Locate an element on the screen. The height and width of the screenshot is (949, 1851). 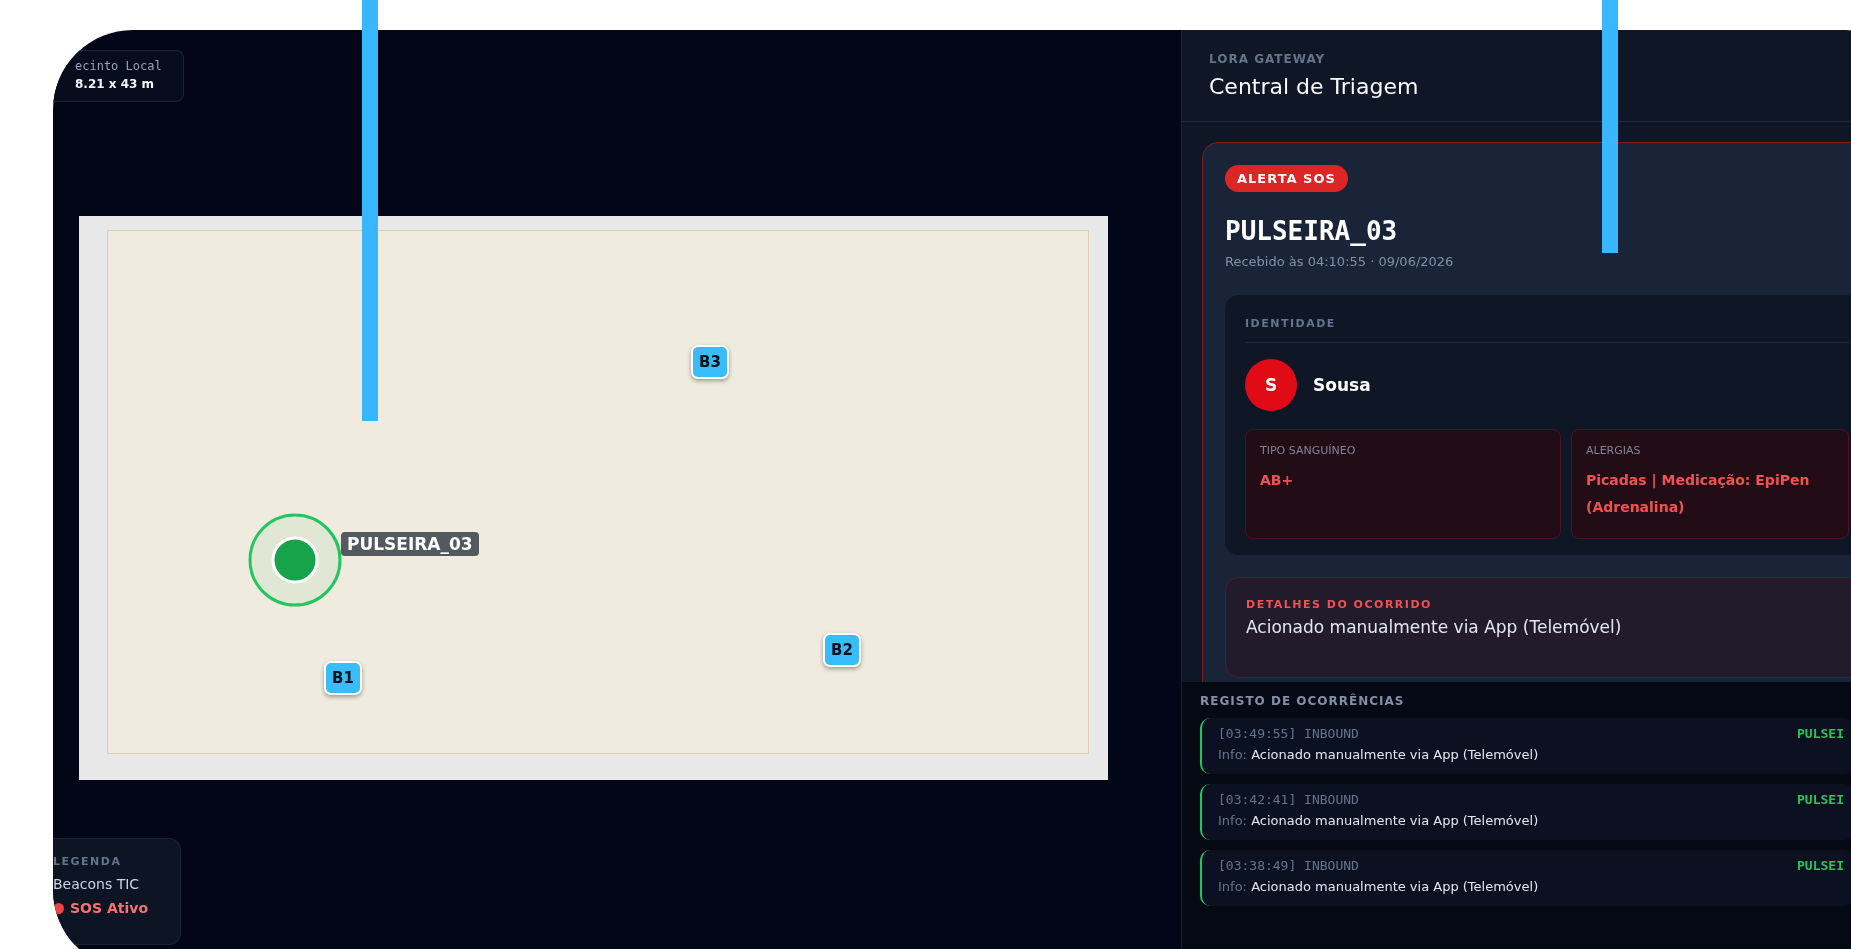
field-value: AB+ is located at coordinates (1277, 480).